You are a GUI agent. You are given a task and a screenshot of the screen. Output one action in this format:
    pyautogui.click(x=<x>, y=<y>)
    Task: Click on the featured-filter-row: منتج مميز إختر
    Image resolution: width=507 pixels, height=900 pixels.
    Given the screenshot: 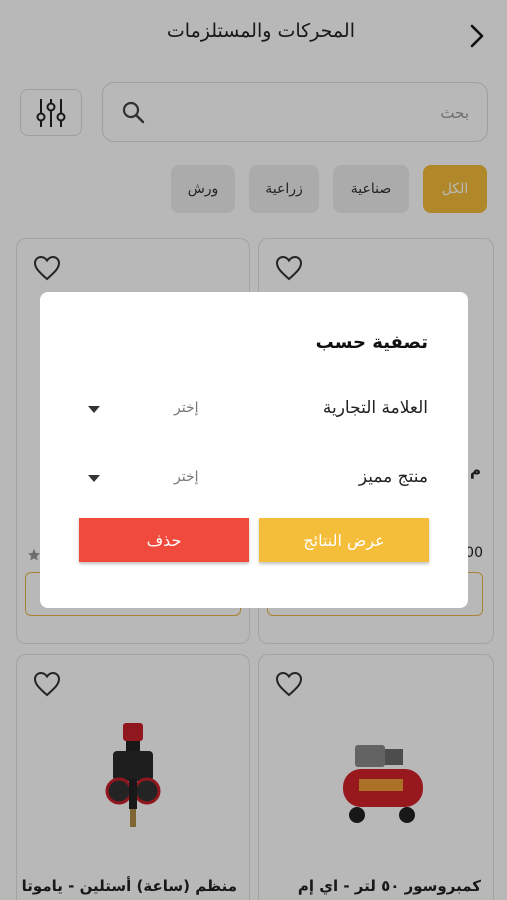 What is the action you would take?
    pyautogui.click(x=254, y=479)
    